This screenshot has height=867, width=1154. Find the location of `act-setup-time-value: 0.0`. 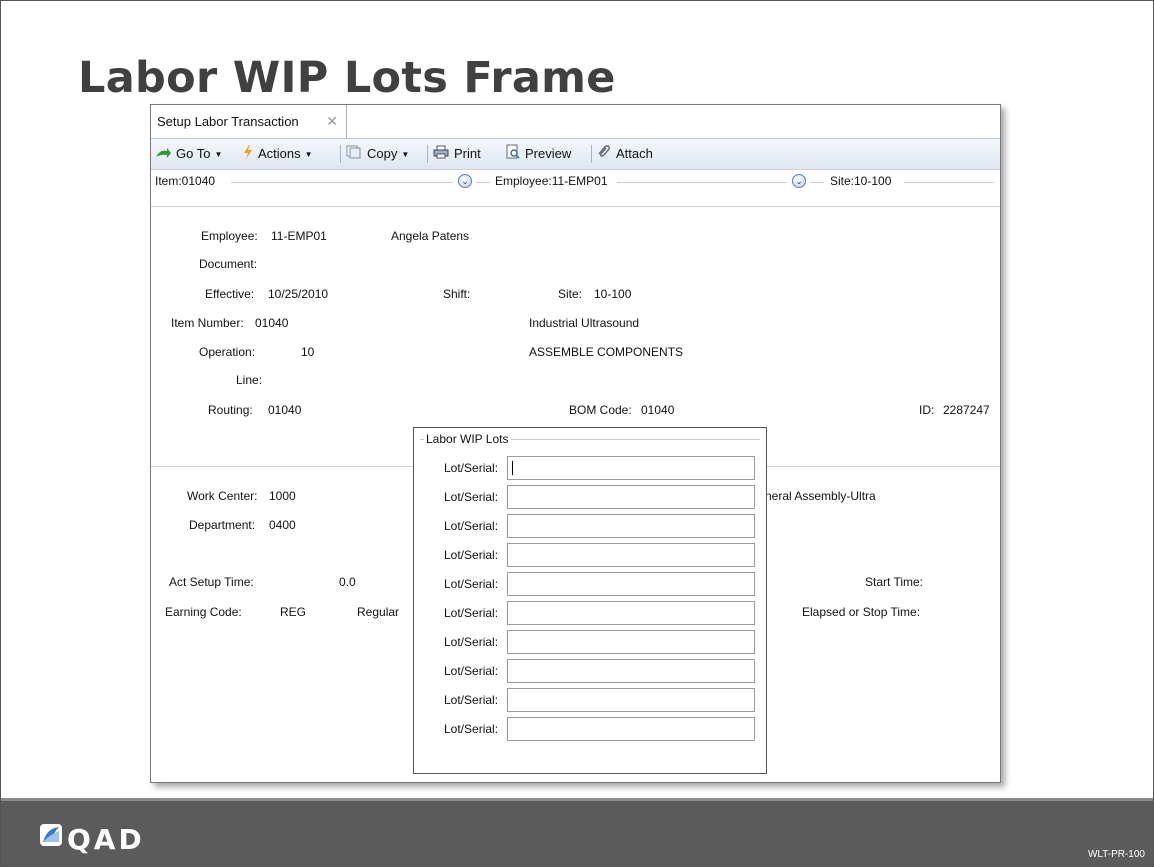

act-setup-time-value: 0.0 is located at coordinates (347, 582).